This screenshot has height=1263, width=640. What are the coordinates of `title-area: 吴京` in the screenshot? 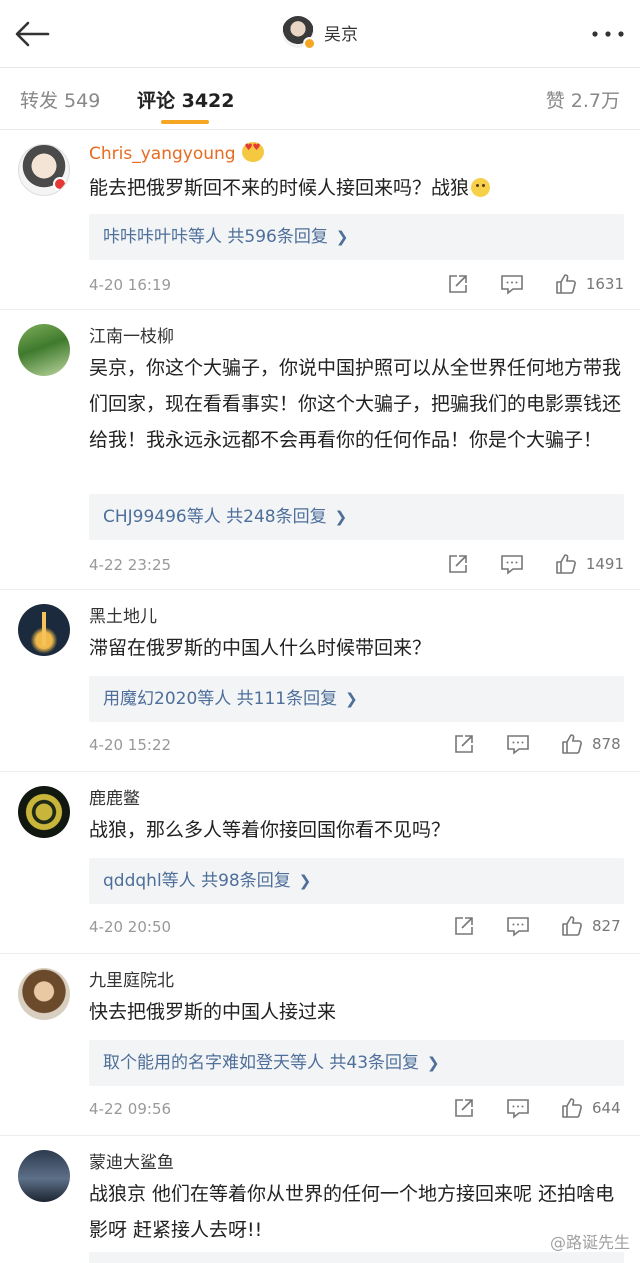 It's located at (320, 34).